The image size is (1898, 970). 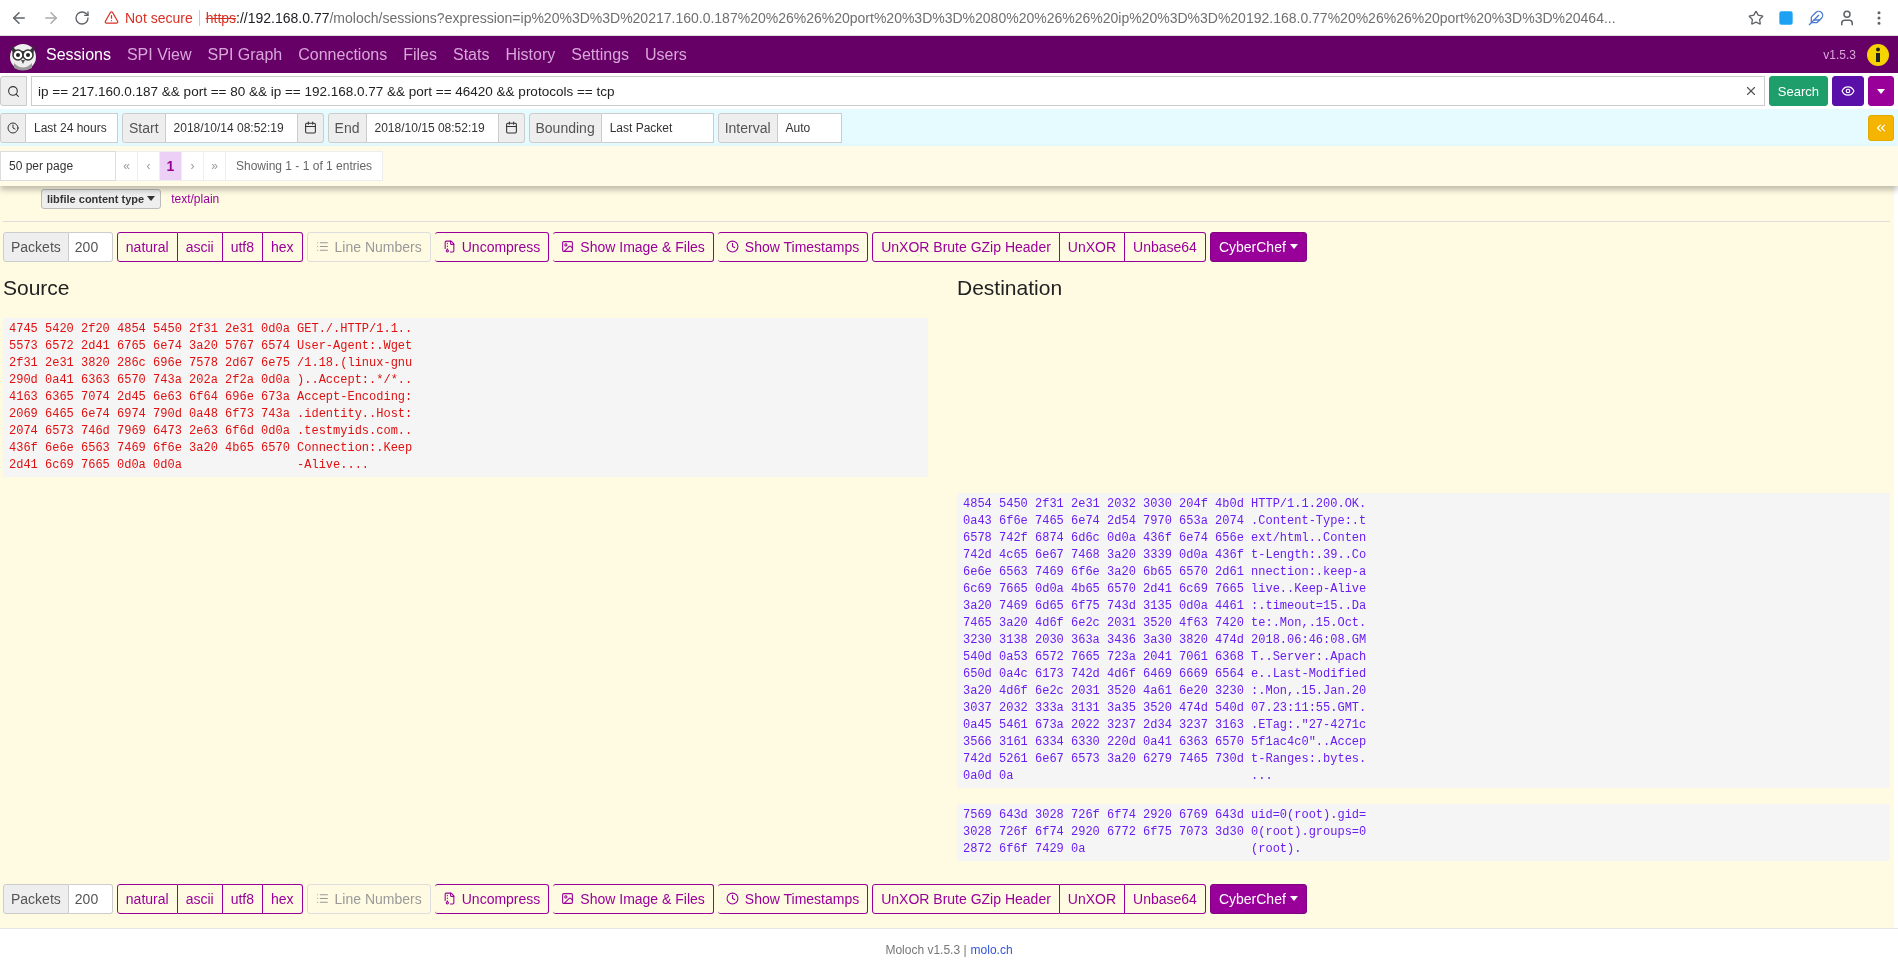 I want to click on nav-link: History, so click(x=530, y=54).